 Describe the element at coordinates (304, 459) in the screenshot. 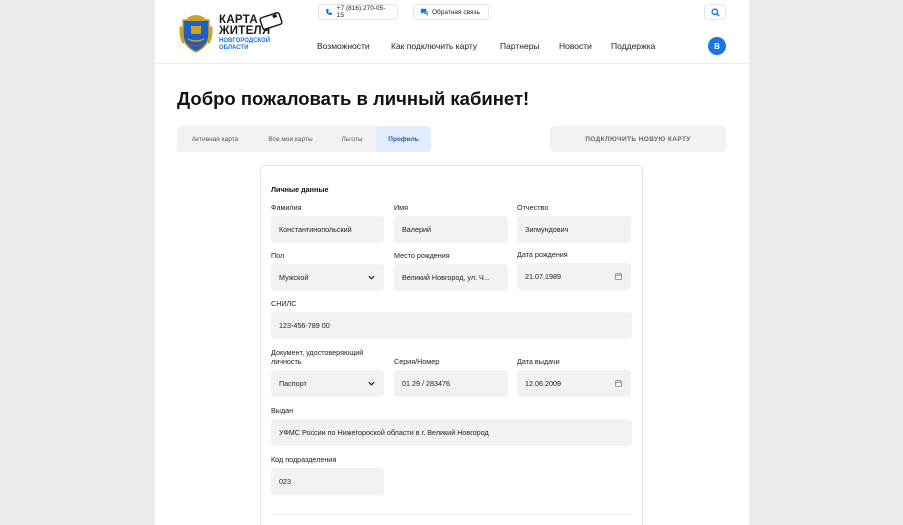

I see `dept-code-label: Код подразделения` at that location.